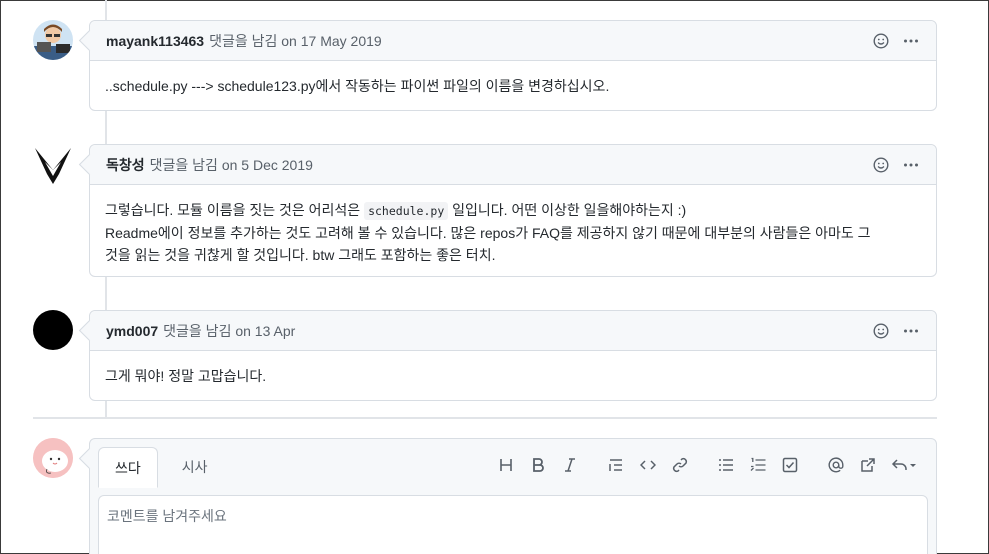  What do you see at coordinates (195, 467) in the screenshot?
I see `tab-preview: 시사` at bounding box center [195, 467].